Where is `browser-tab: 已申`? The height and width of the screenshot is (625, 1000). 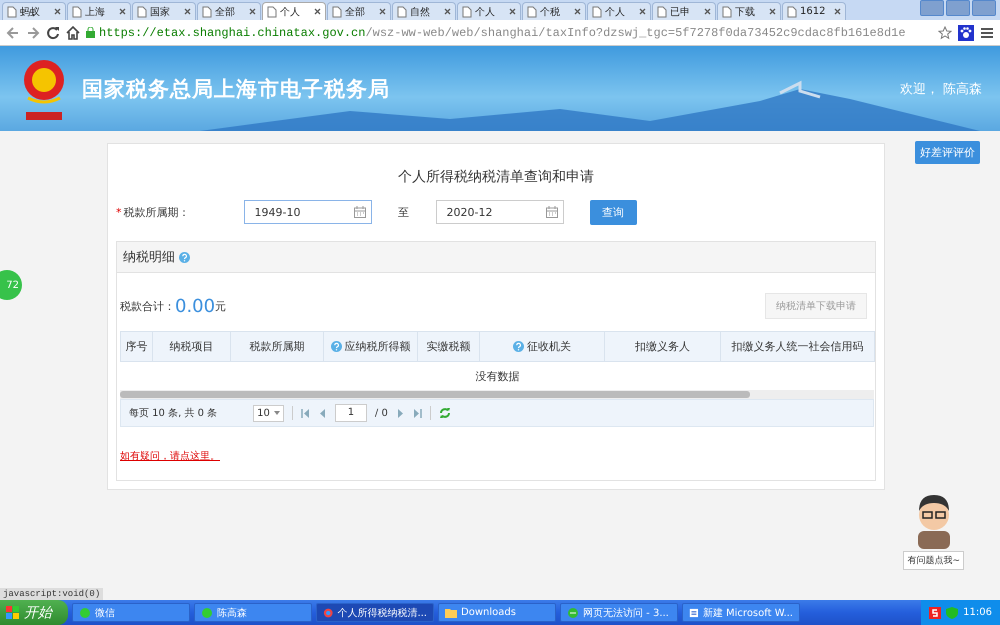 browser-tab: 已申 is located at coordinates (684, 11).